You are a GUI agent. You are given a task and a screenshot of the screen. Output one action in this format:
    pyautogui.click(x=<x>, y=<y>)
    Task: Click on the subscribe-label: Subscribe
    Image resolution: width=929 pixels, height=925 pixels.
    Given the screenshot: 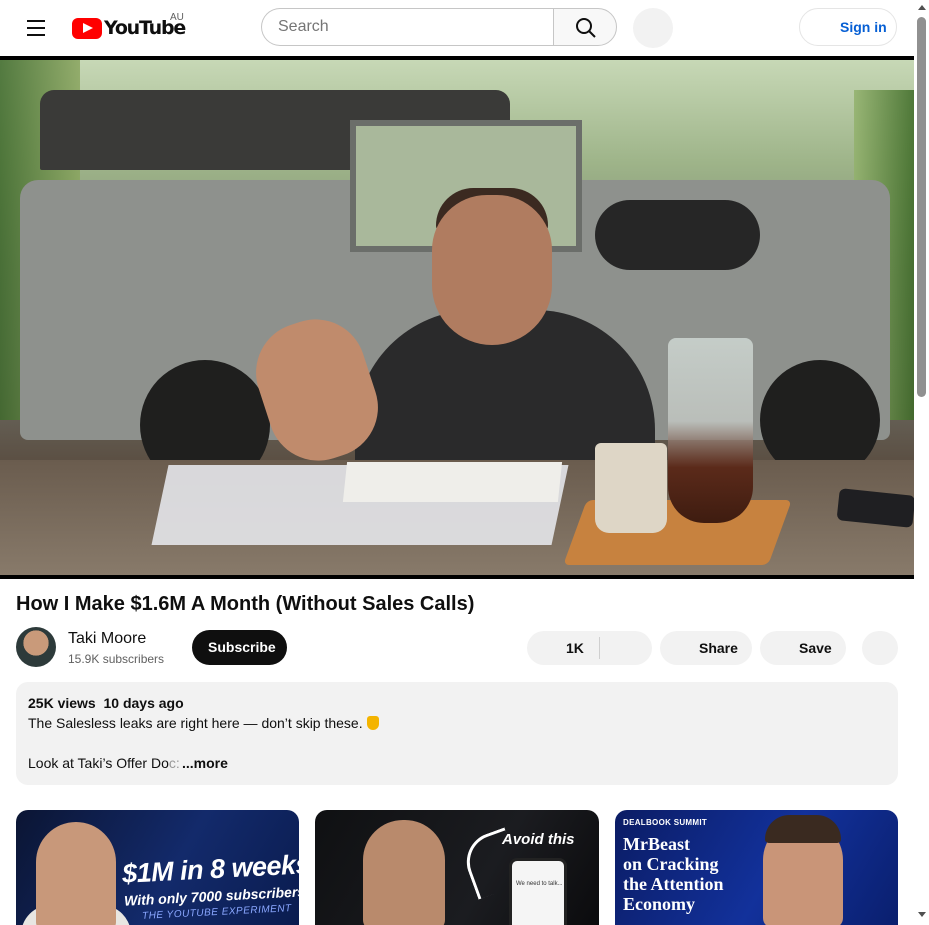 What is the action you would take?
    pyautogui.click(x=242, y=647)
    